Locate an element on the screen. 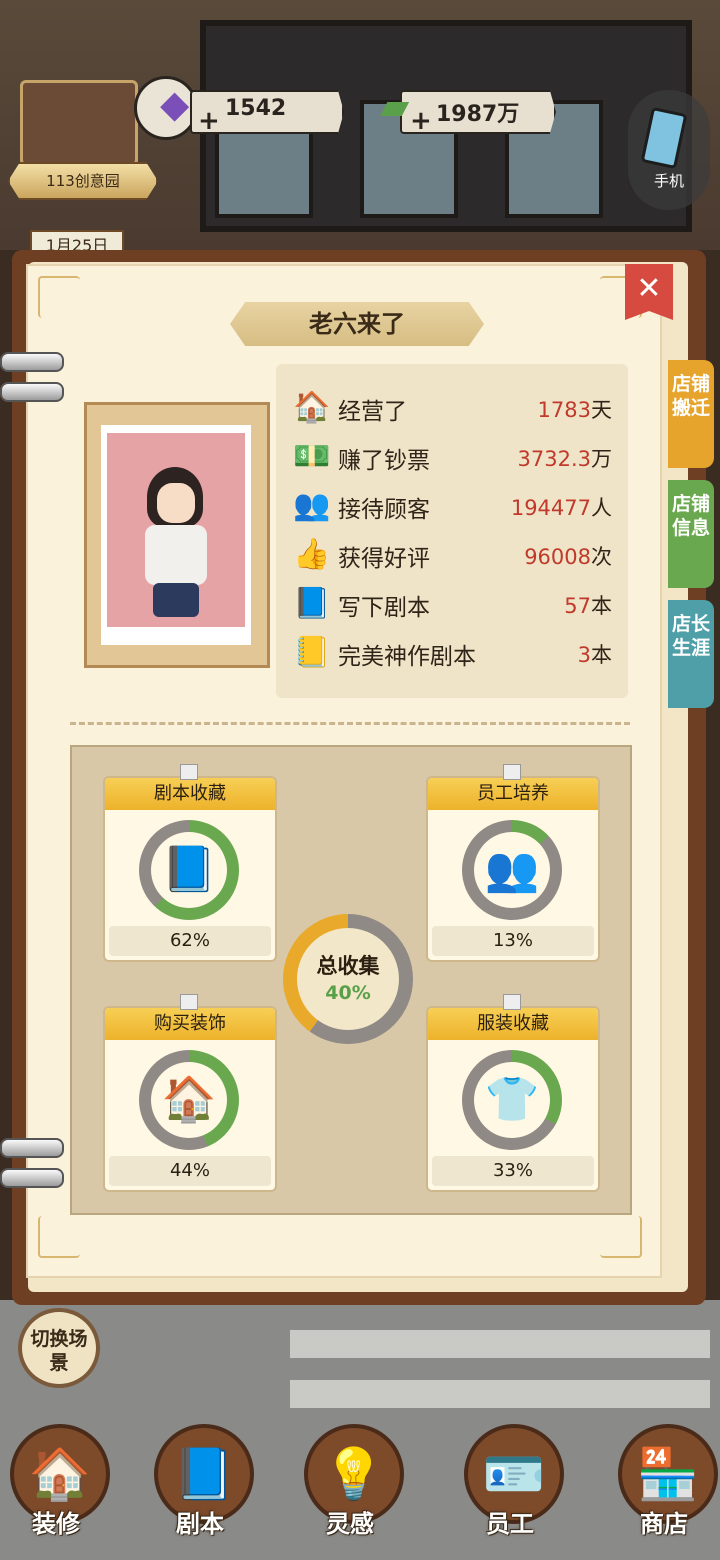 The height and width of the screenshot is (1560, 720). stat-row: 💵 赚了钞票 3732.3万 is located at coordinates (457, 457).